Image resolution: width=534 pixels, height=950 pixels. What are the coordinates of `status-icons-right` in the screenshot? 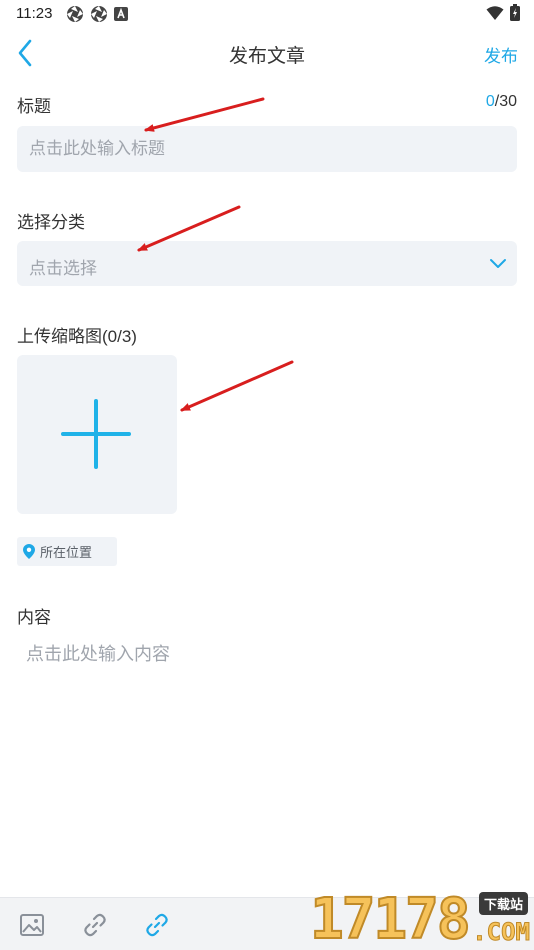 It's located at (503, 12).